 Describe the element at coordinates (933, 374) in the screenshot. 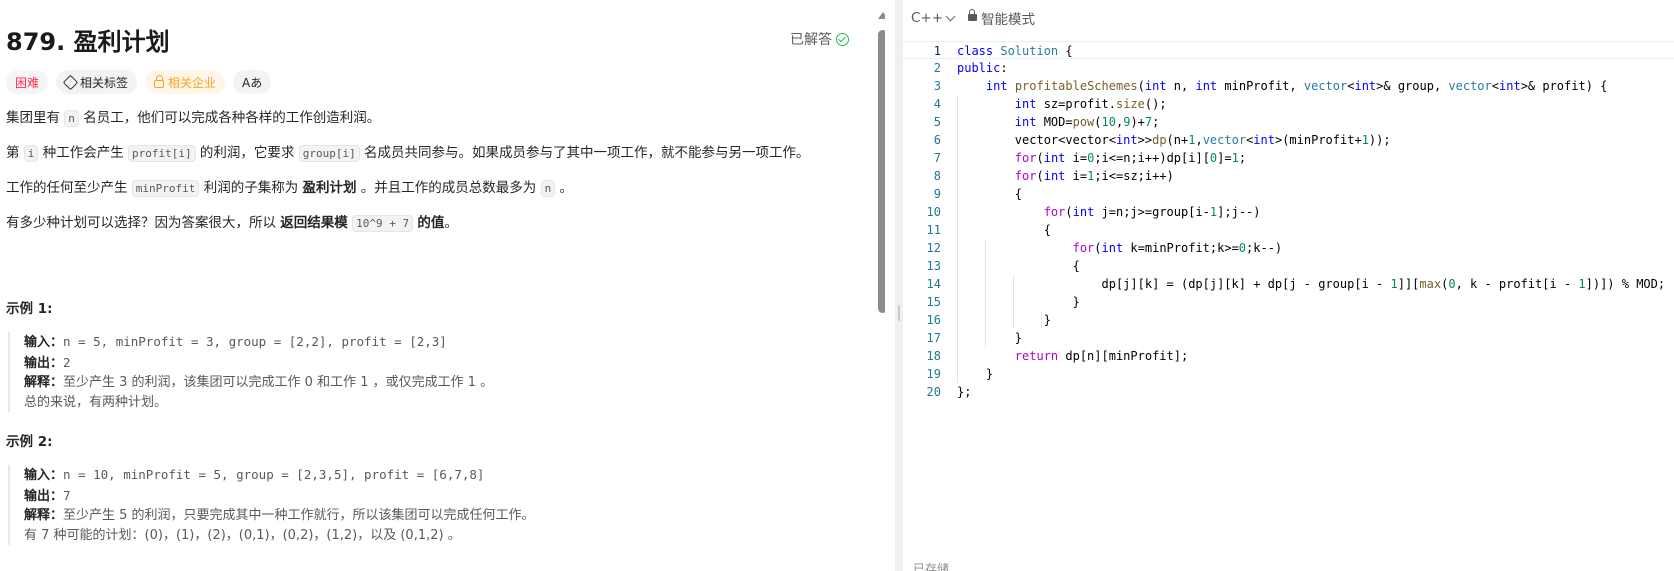

I see `line-number: 19` at that location.